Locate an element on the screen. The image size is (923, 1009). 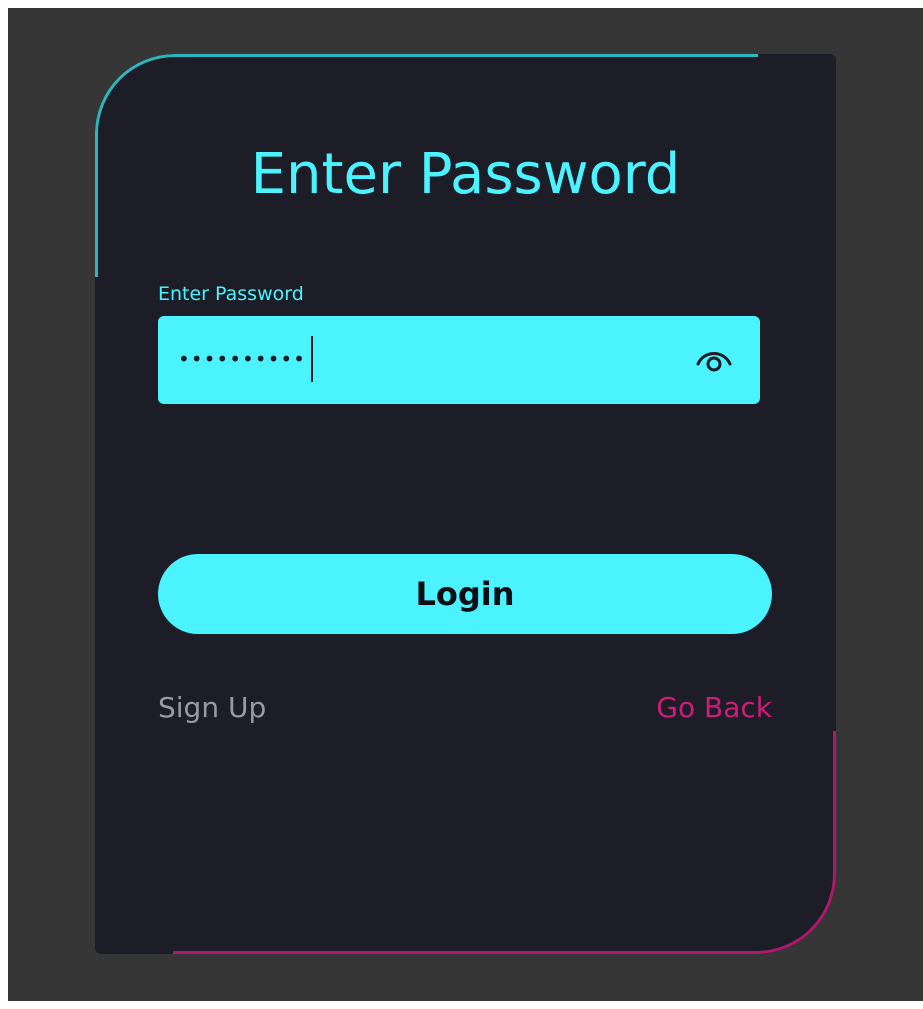
text-caret is located at coordinates (312, 359).